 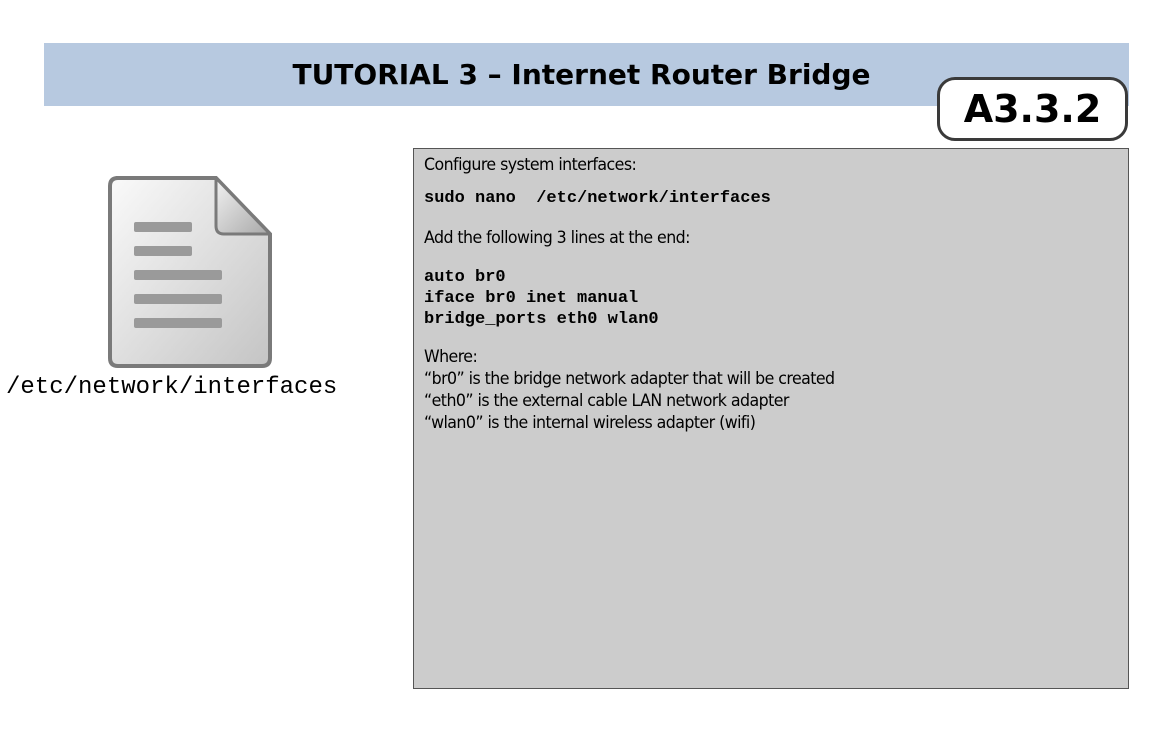 What do you see at coordinates (172, 387) in the screenshot?
I see `file-path-caption: /etc/network/interfaces` at bounding box center [172, 387].